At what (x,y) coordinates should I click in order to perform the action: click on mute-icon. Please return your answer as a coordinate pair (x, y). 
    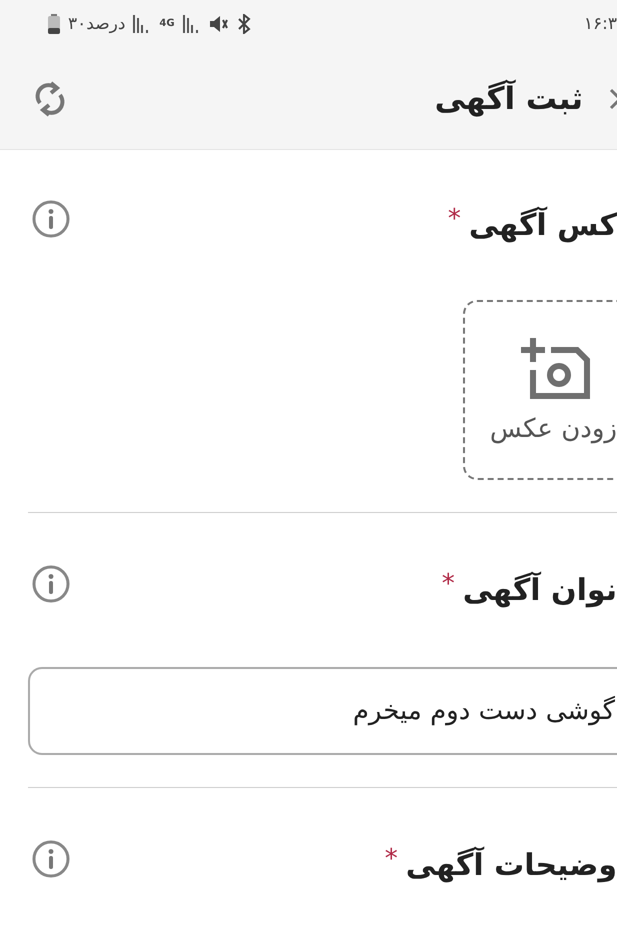
    Looking at the image, I should click on (218, 24).